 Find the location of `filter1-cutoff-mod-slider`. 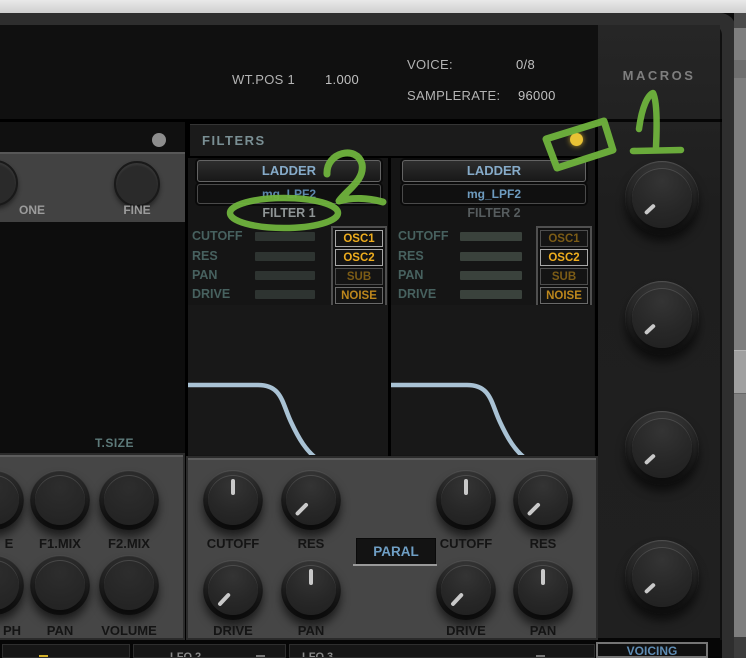

filter1-cutoff-mod-slider is located at coordinates (285, 236).